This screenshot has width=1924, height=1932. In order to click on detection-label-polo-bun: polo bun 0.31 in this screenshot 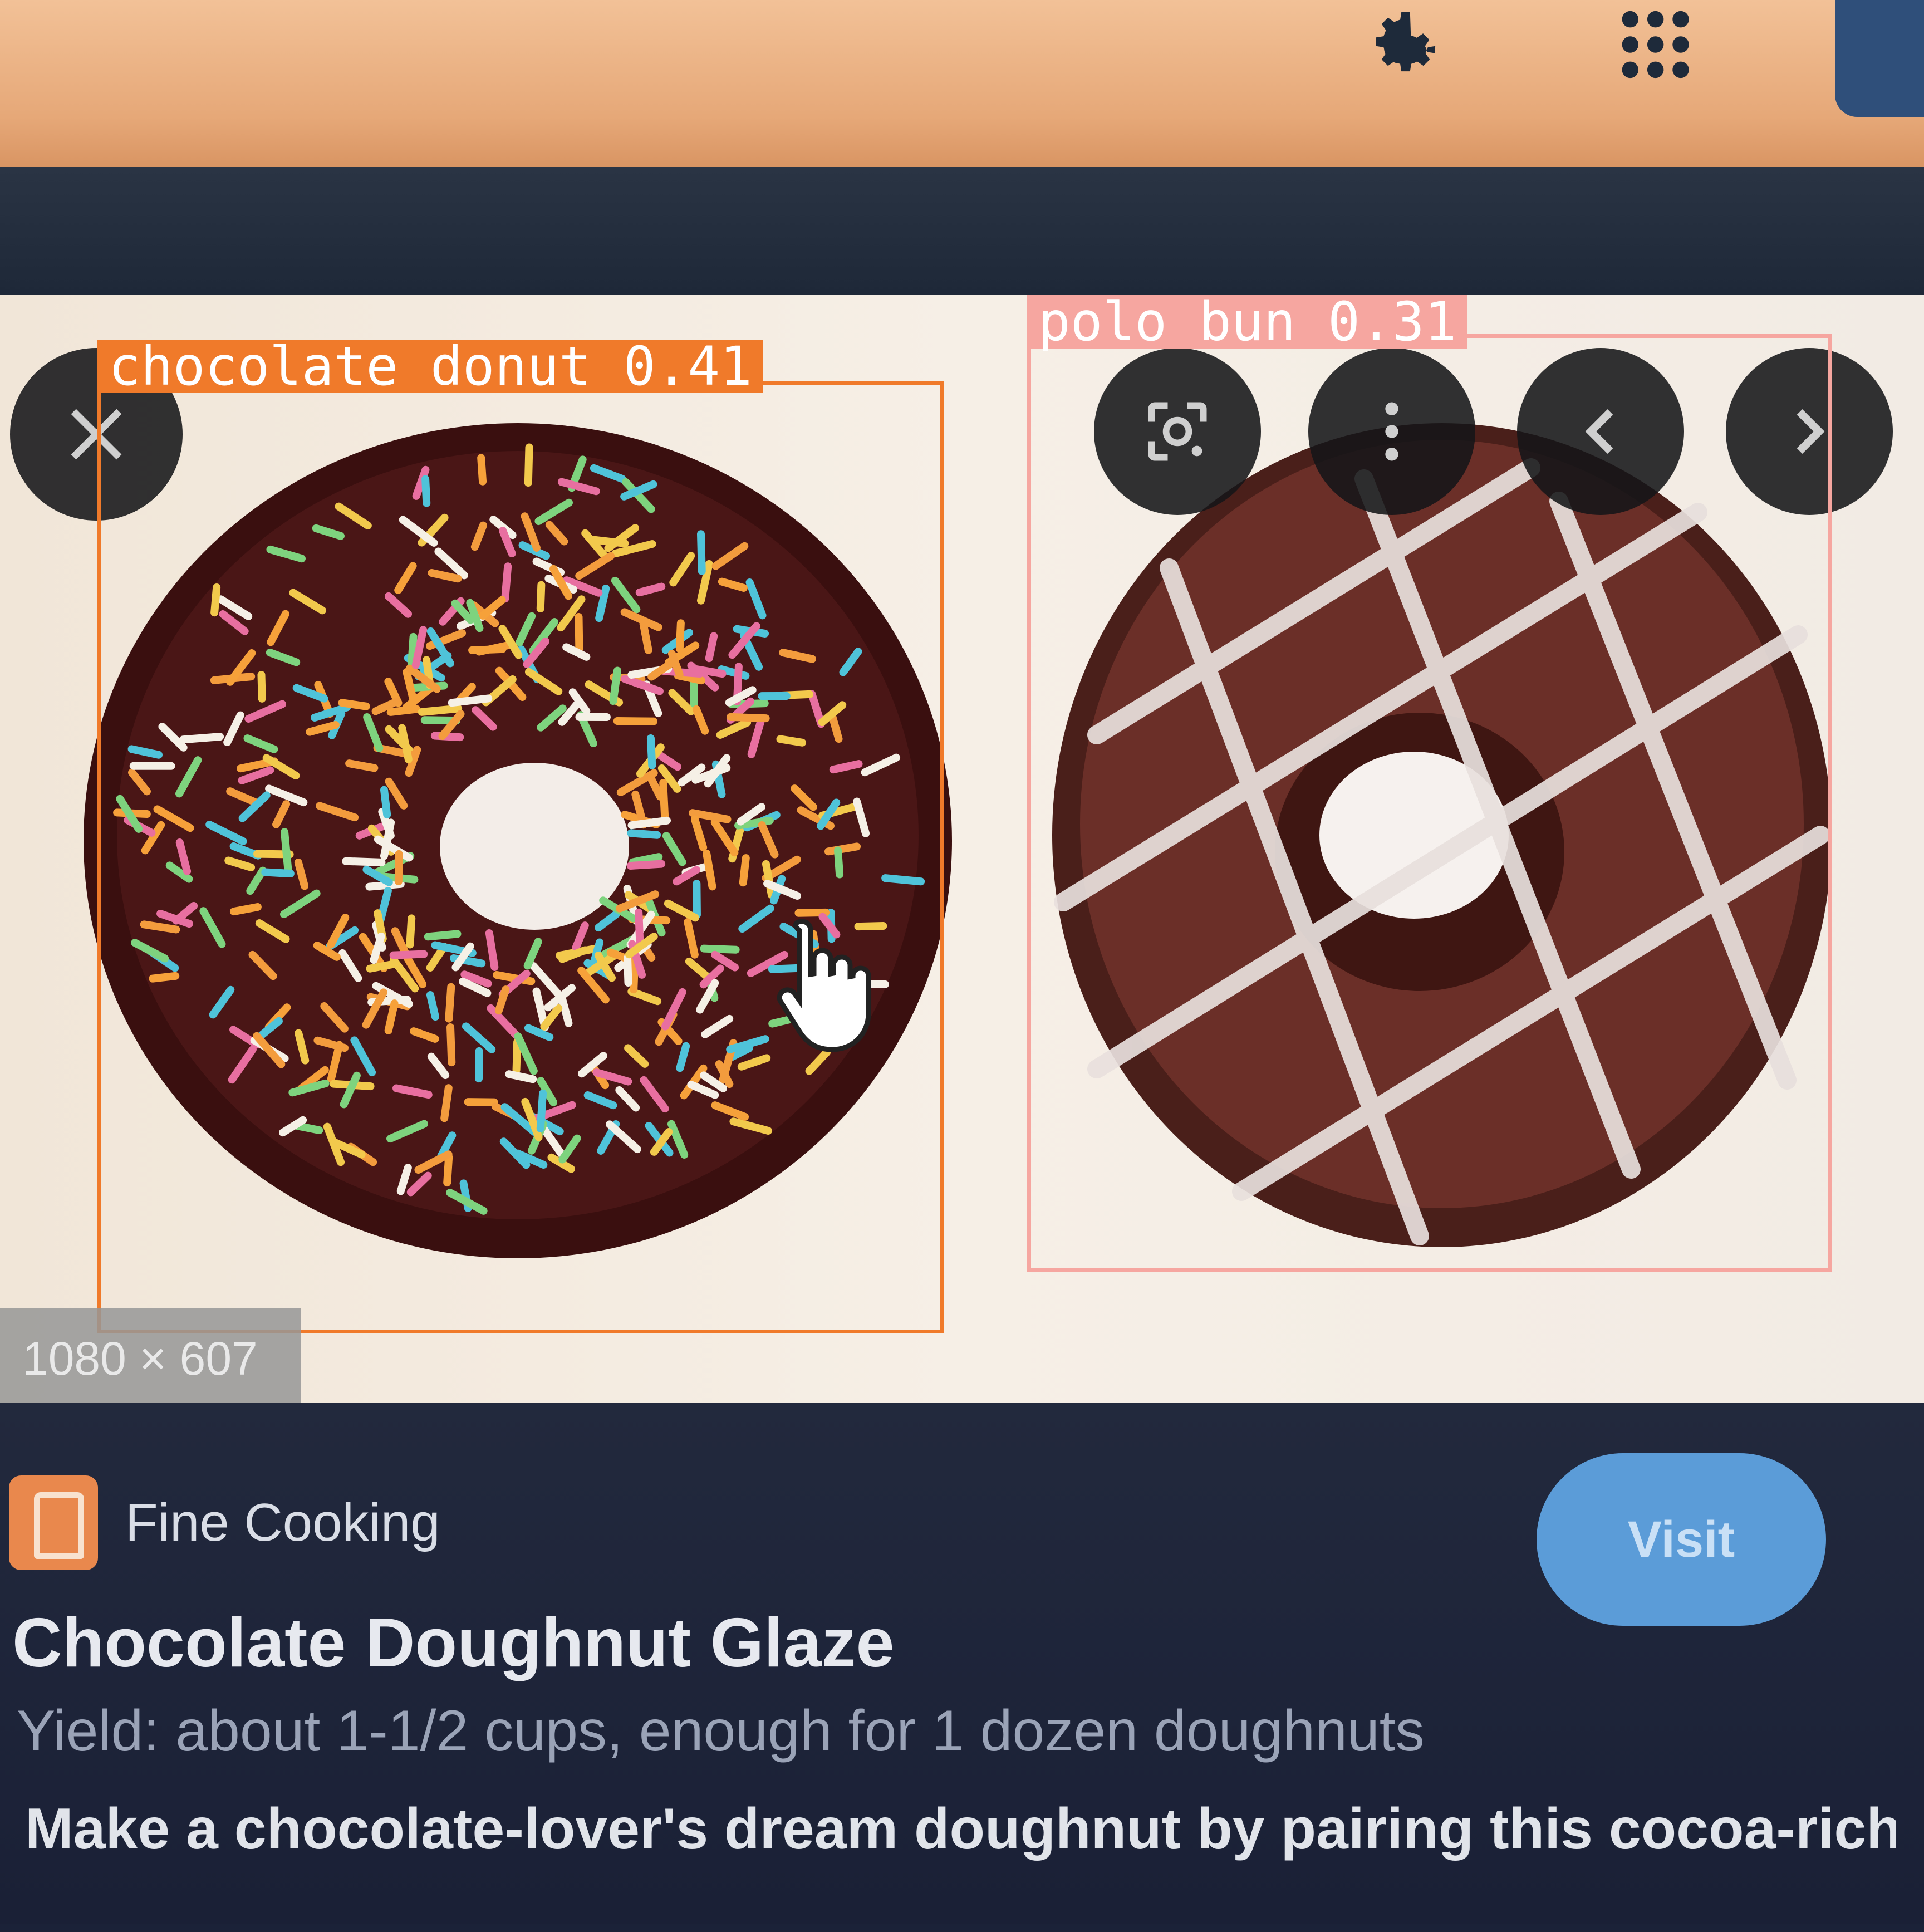, I will do `click(1247, 322)`.